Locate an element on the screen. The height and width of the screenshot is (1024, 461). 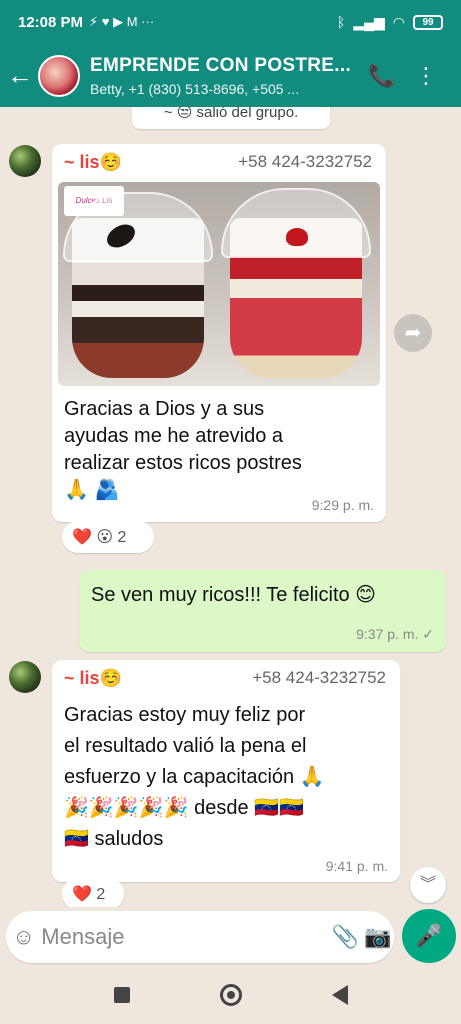
wifi-icon: ◠ is located at coordinates (398, 21).